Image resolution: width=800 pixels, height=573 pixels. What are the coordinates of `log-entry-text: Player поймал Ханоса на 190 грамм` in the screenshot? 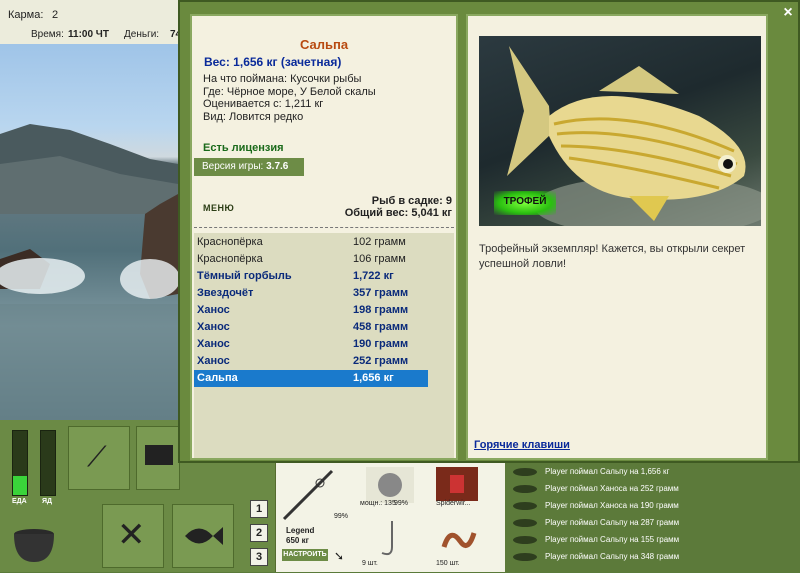 It's located at (612, 505).